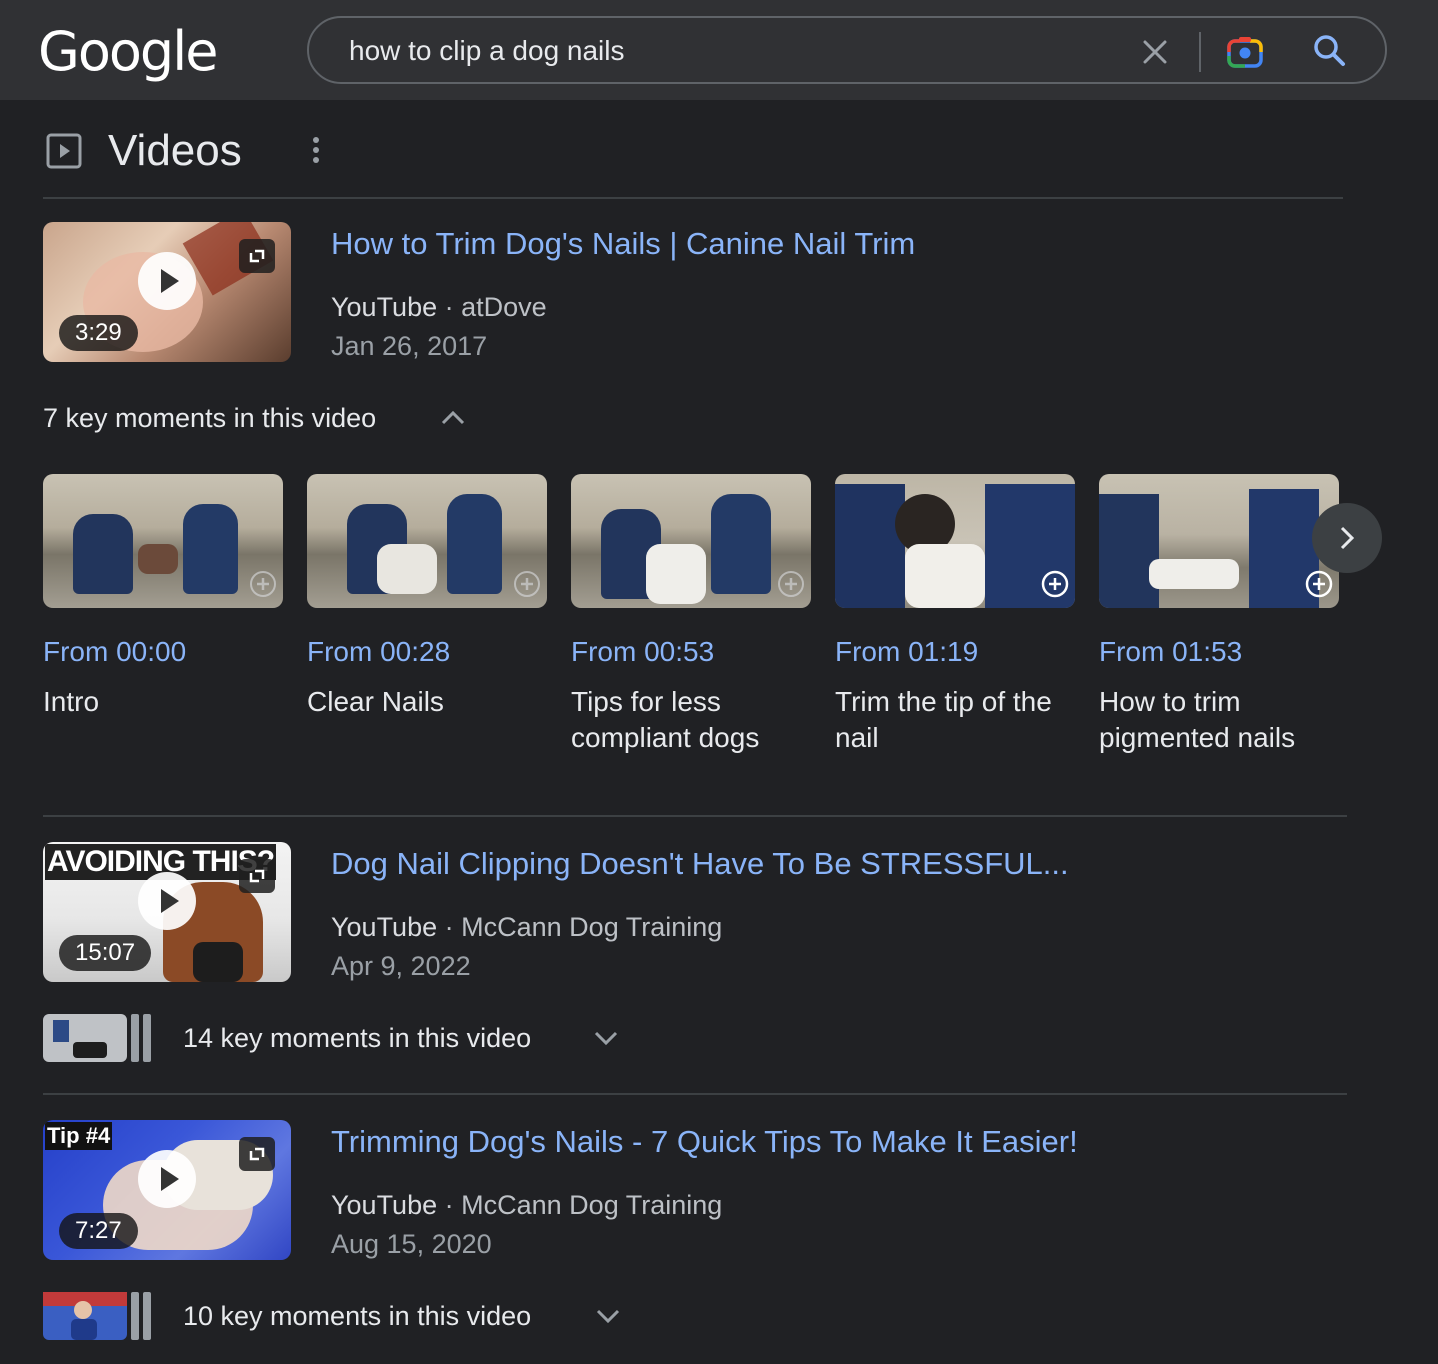  What do you see at coordinates (439, 307) in the screenshot?
I see `result-source: YouTube · atDove` at bounding box center [439, 307].